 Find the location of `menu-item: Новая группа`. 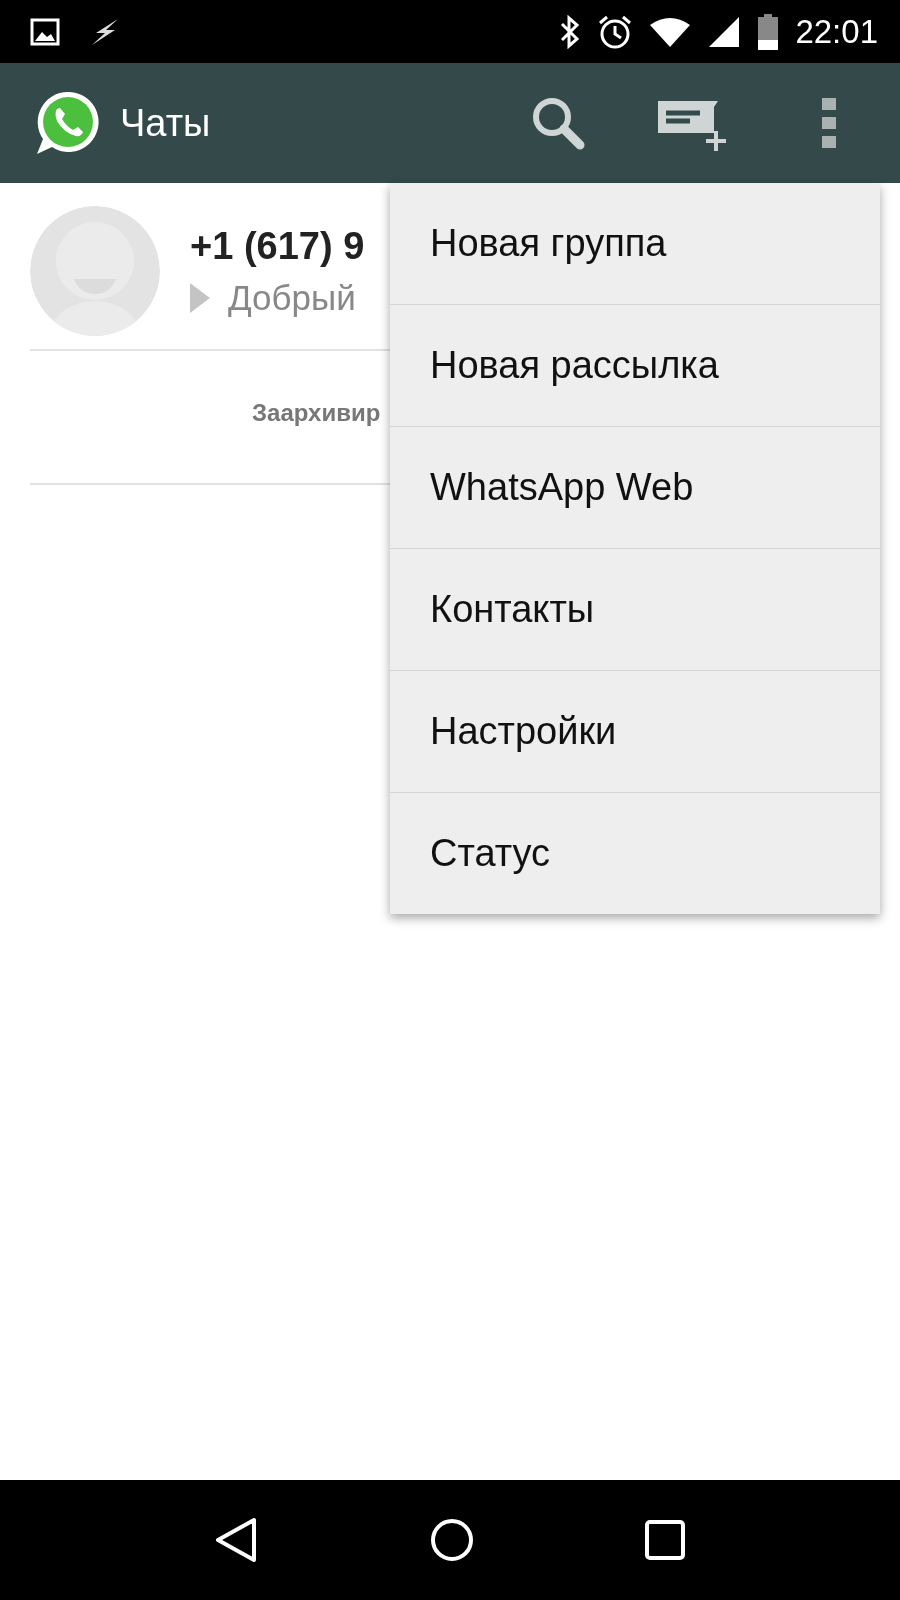

menu-item: Новая группа is located at coordinates (635, 243).